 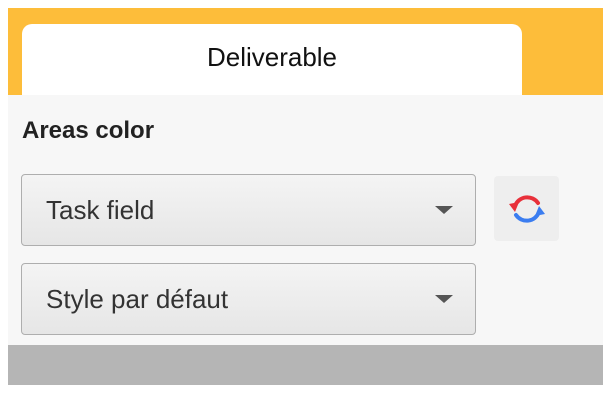 I want to click on section-title: Areas color, so click(x=88, y=130).